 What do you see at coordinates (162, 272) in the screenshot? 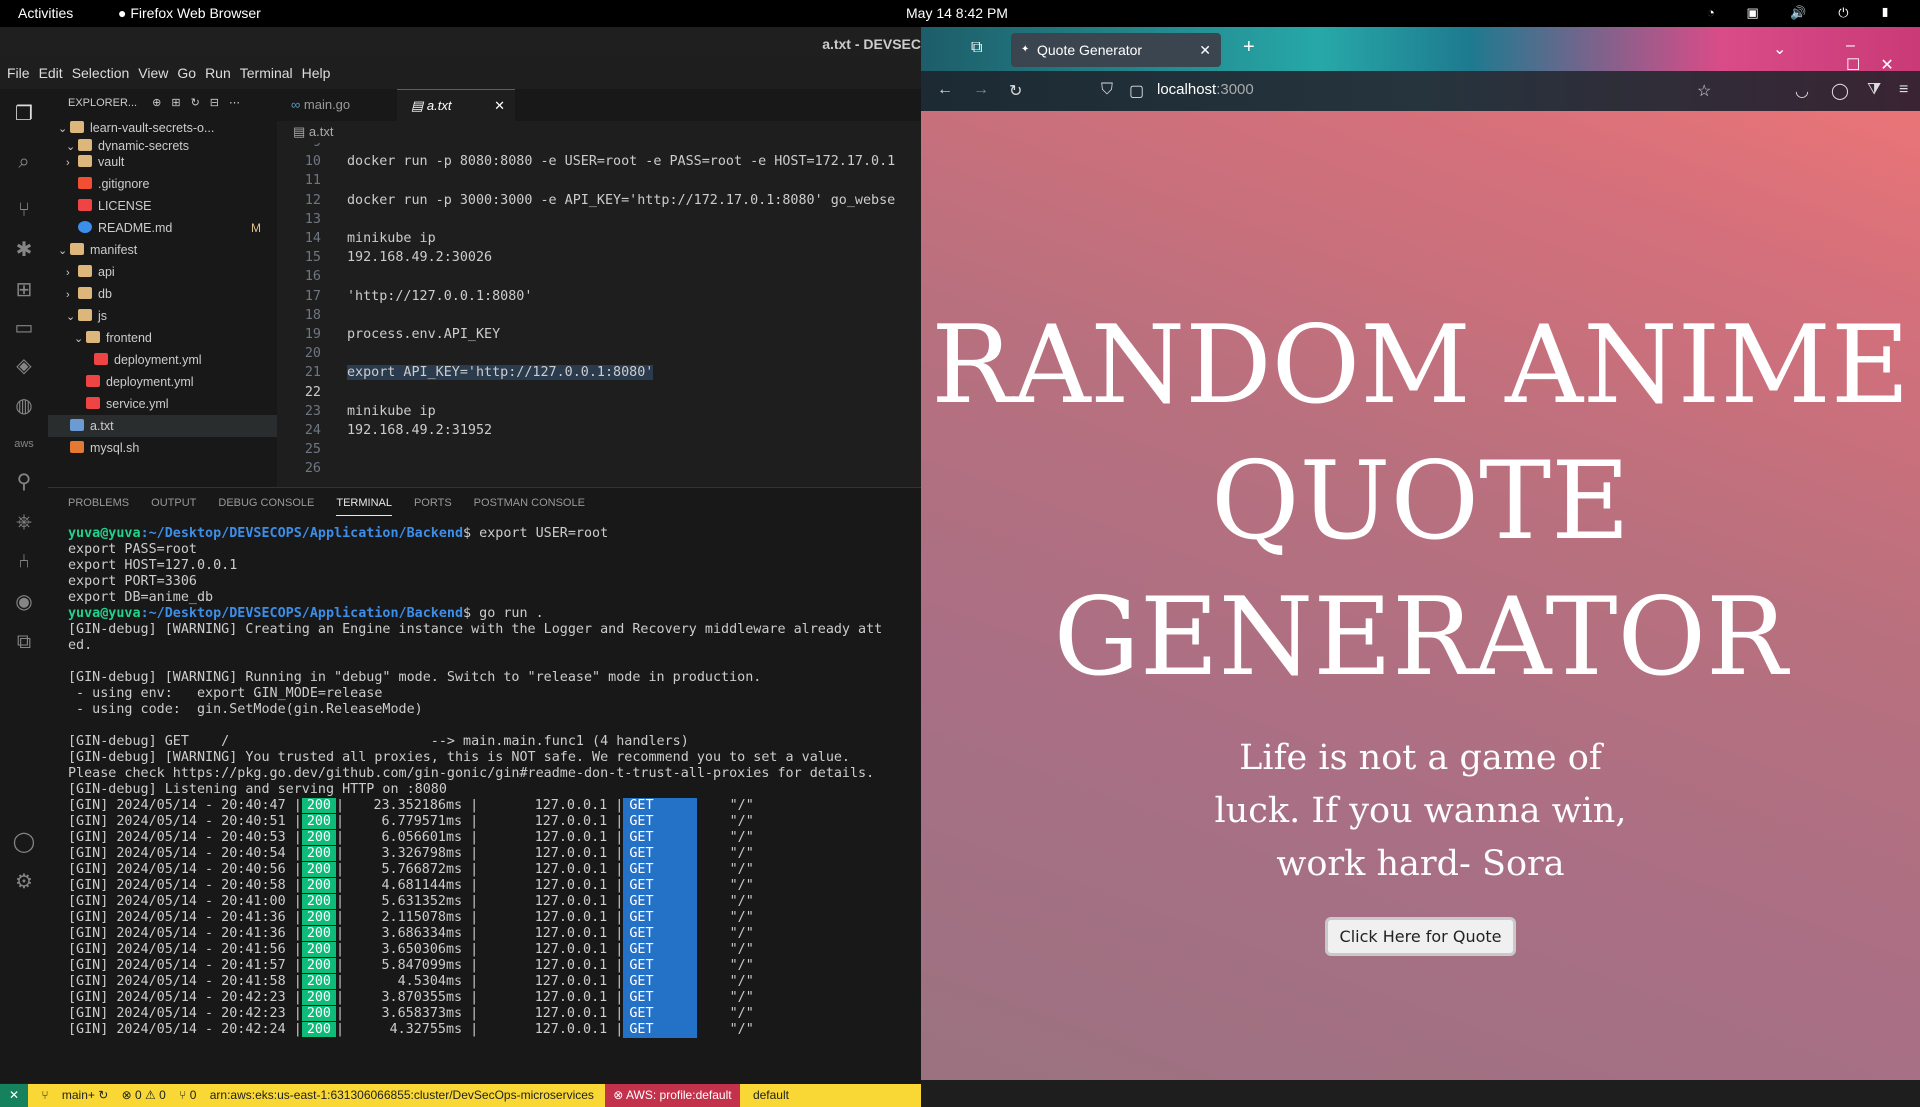
I see `tree-item: › api` at bounding box center [162, 272].